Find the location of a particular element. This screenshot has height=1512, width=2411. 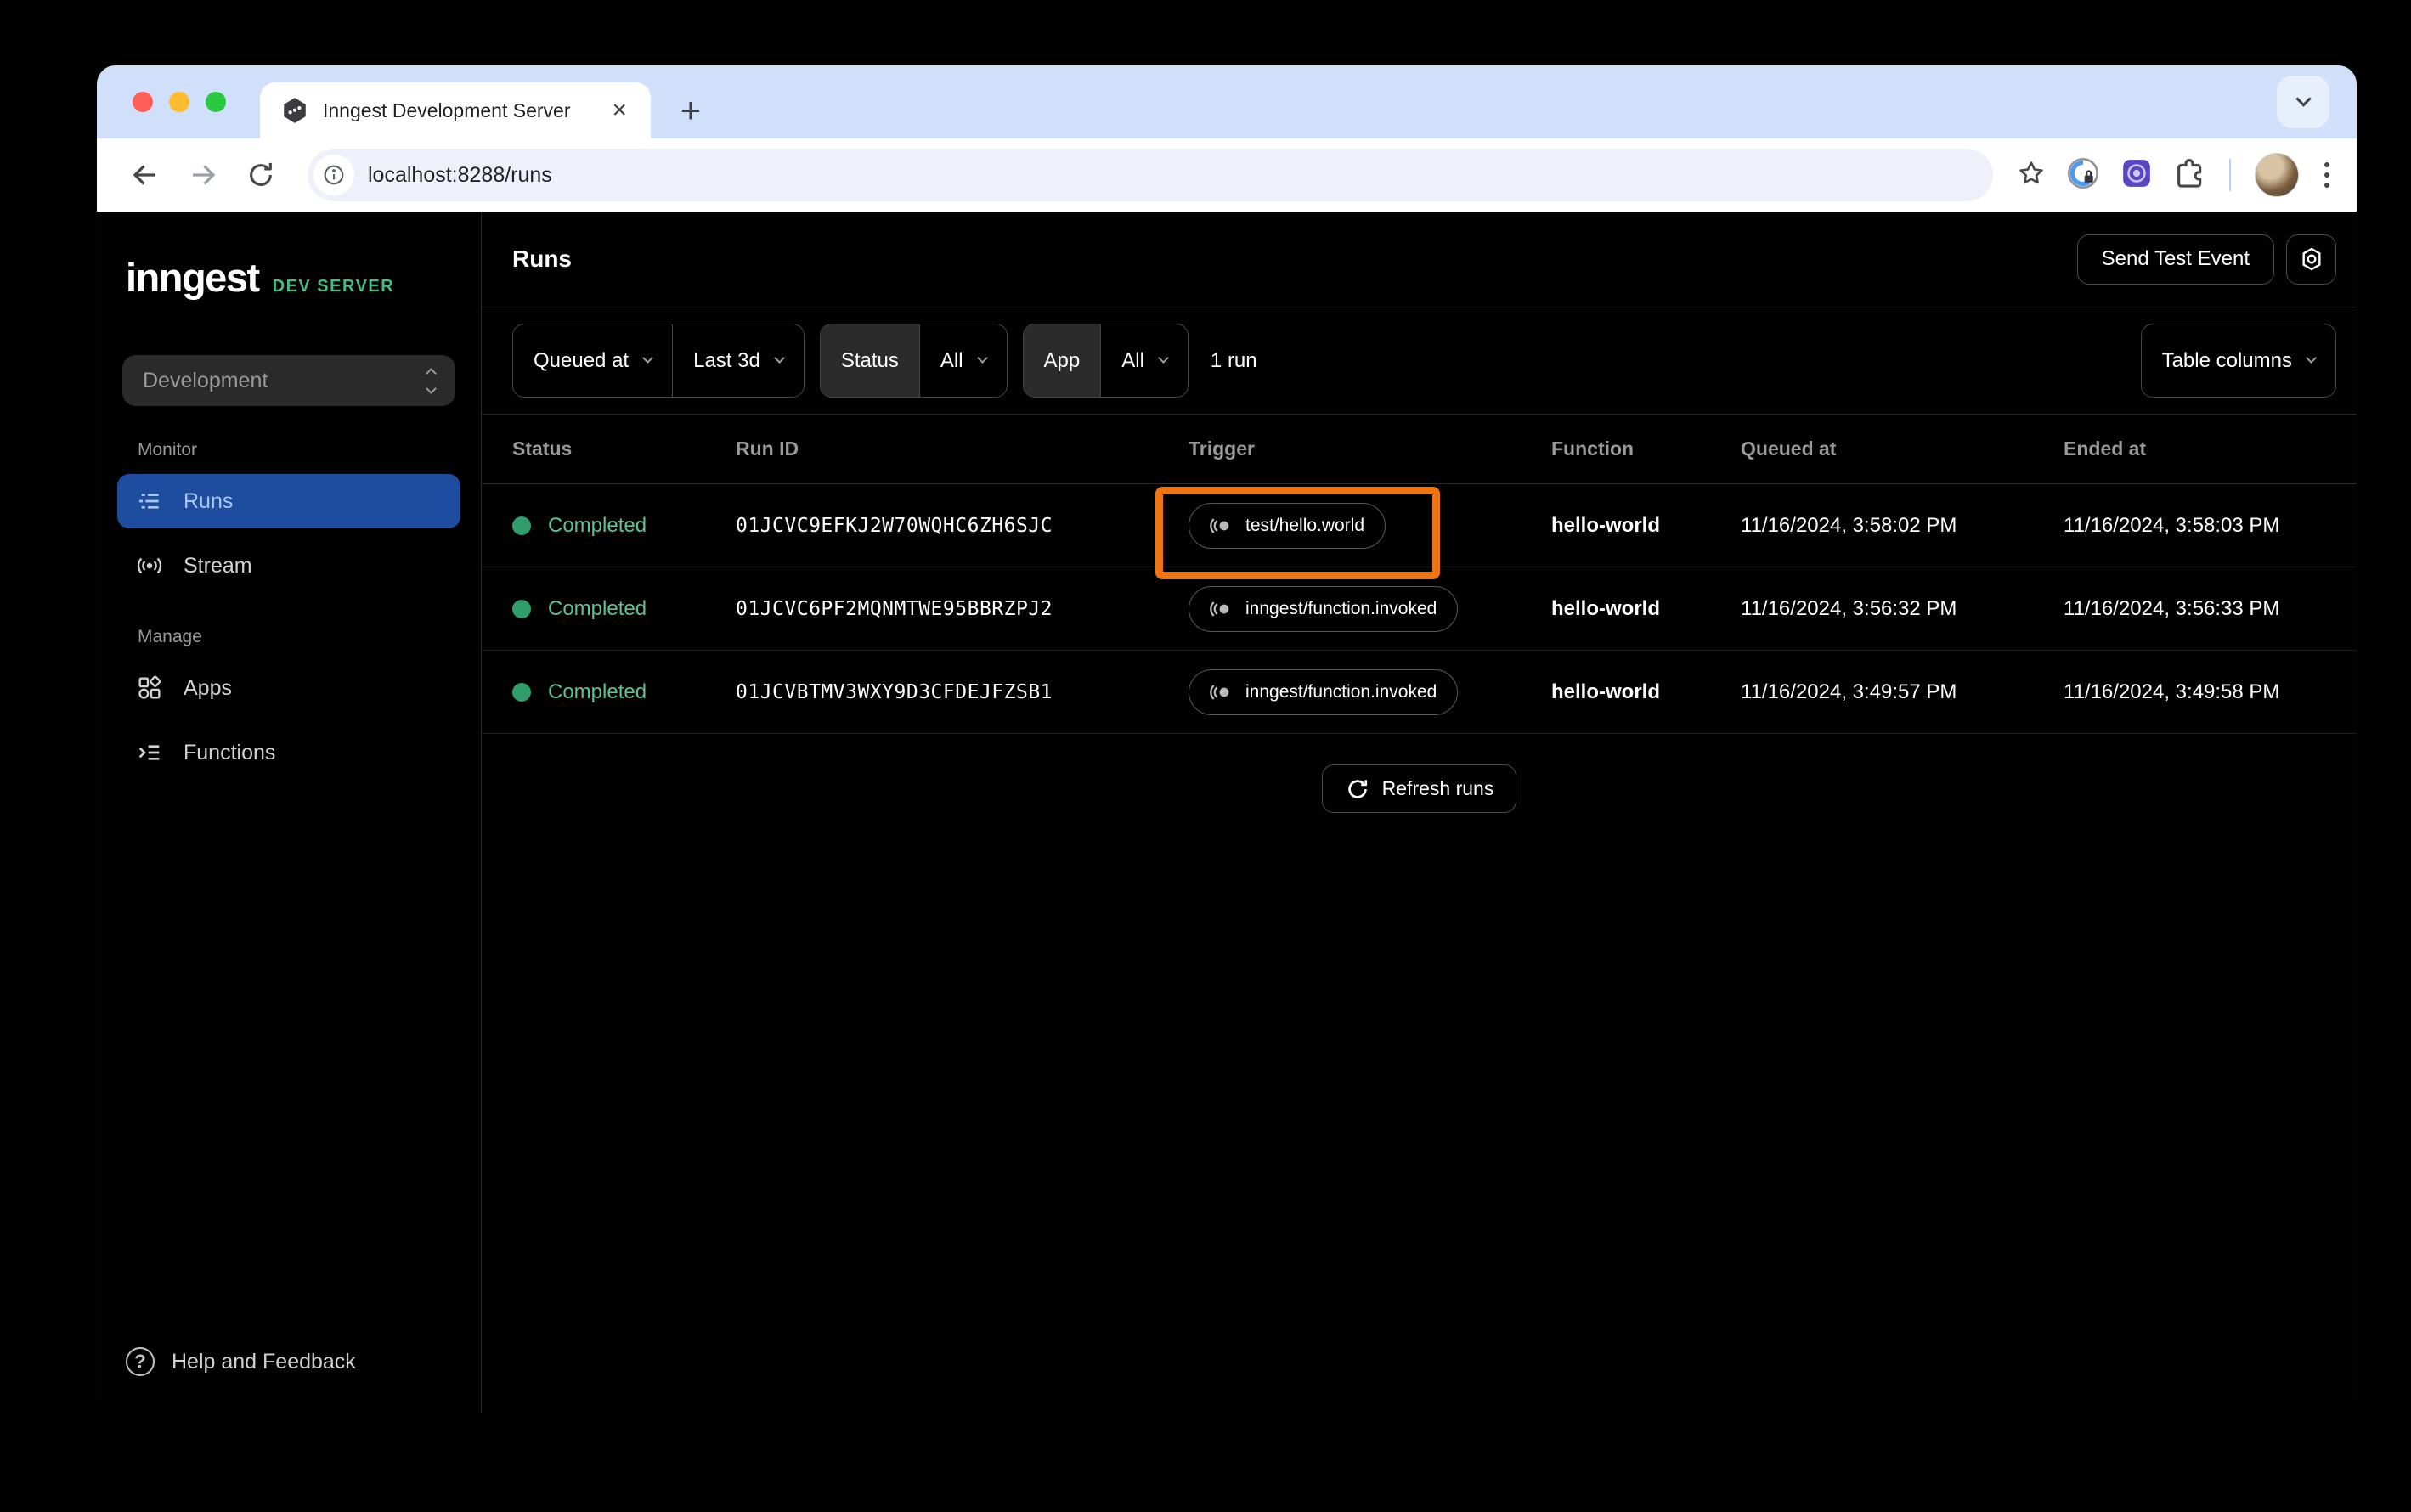

status-filter-value: All is located at coordinates (951, 360).